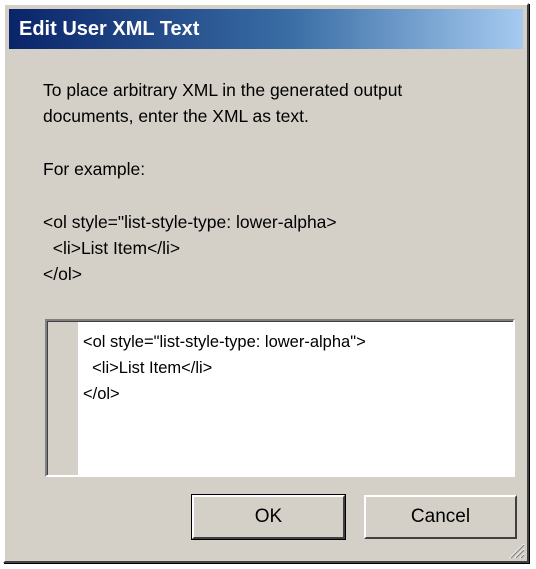 Image resolution: width=536 pixels, height=569 pixels. What do you see at coordinates (176, 116) in the screenshot?
I see `instruction-line-2: documents, enter the XML as text.` at bounding box center [176, 116].